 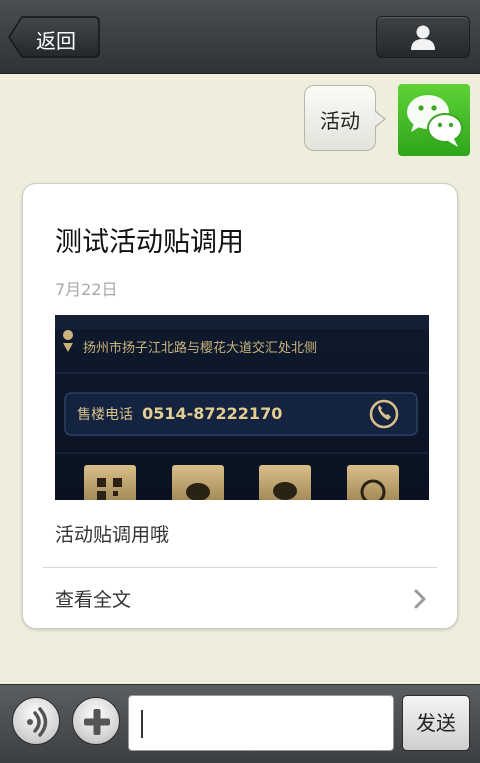 I want to click on plus-icon, so click(x=97, y=722).